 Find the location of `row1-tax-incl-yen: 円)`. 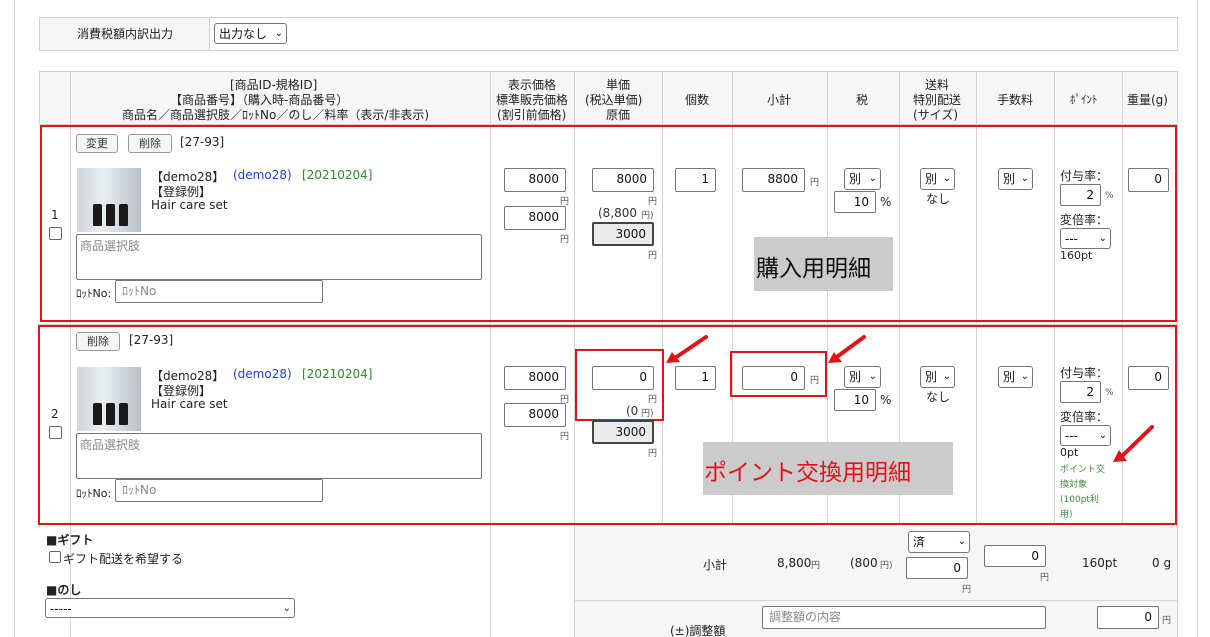

row1-tax-incl-yen: 円) is located at coordinates (647, 216).